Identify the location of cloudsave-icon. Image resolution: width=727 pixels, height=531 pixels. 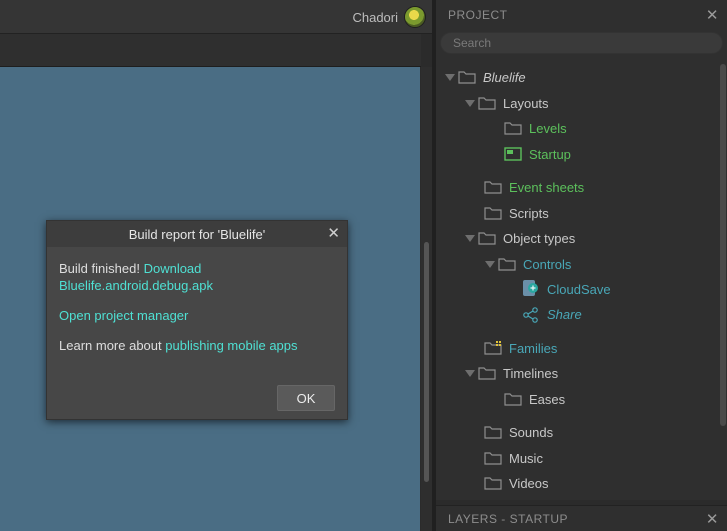
(531, 288).